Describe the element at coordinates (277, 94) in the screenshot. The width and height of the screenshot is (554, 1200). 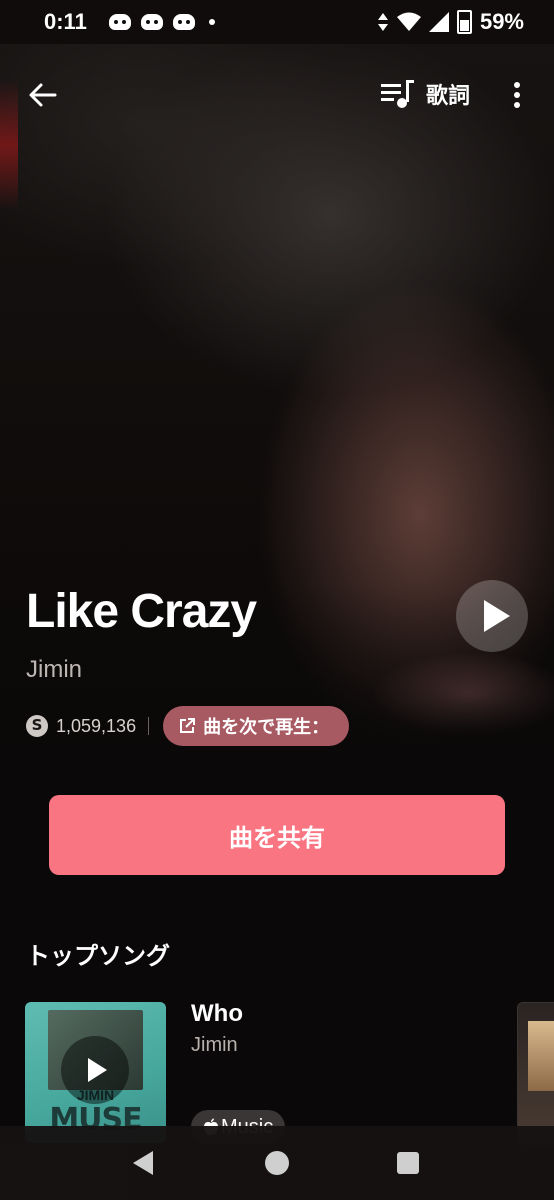
I see `top-bar: 歌詞` at that location.